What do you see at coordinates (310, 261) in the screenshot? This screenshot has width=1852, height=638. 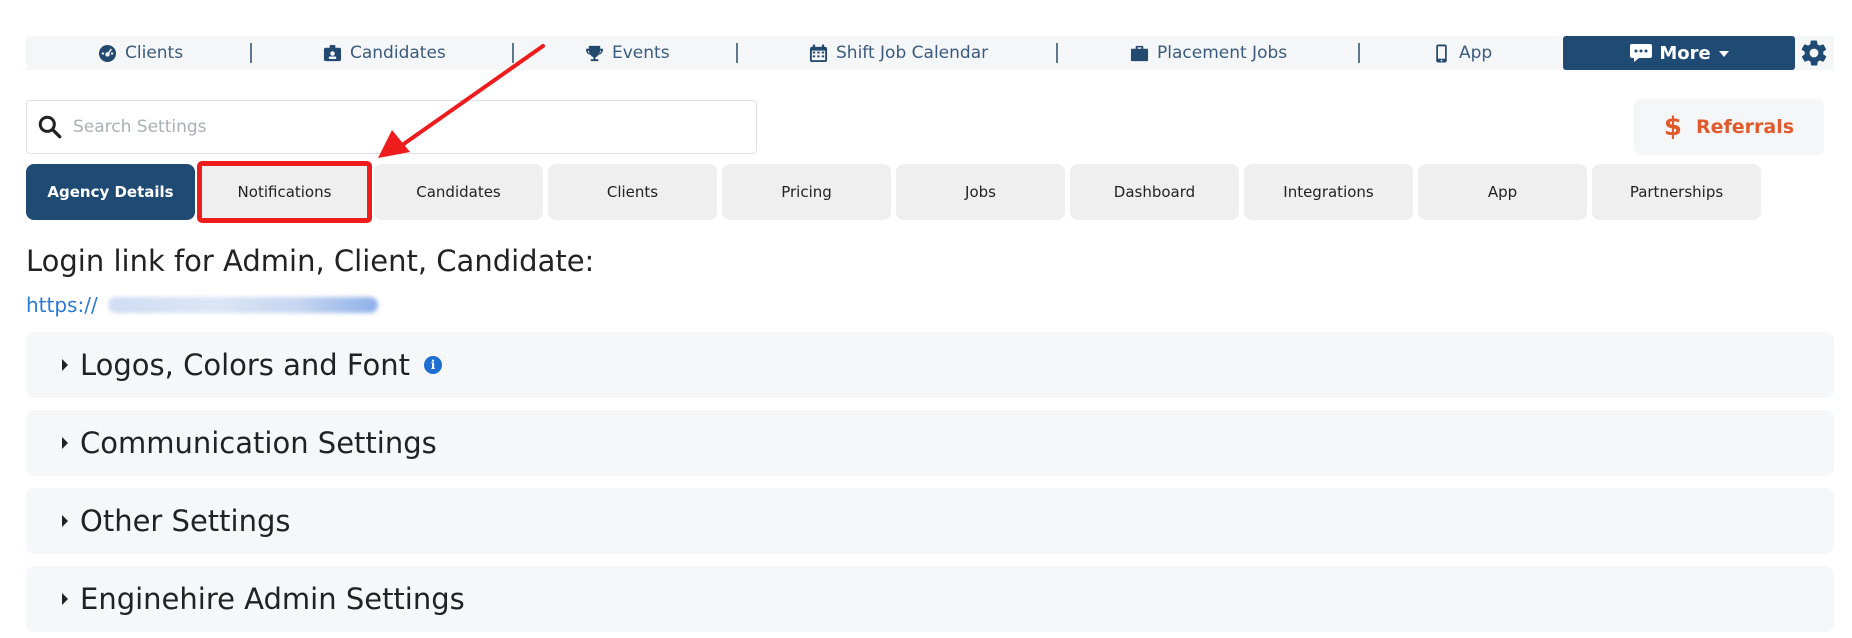 I see `login-link-heading: Login link for Admin, Client, Candidate:` at bounding box center [310, 261].